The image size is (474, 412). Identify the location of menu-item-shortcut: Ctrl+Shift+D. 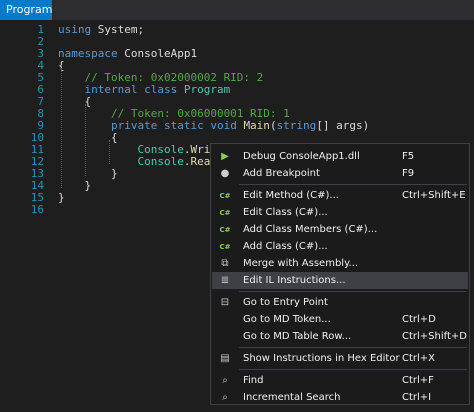
(434, 336).